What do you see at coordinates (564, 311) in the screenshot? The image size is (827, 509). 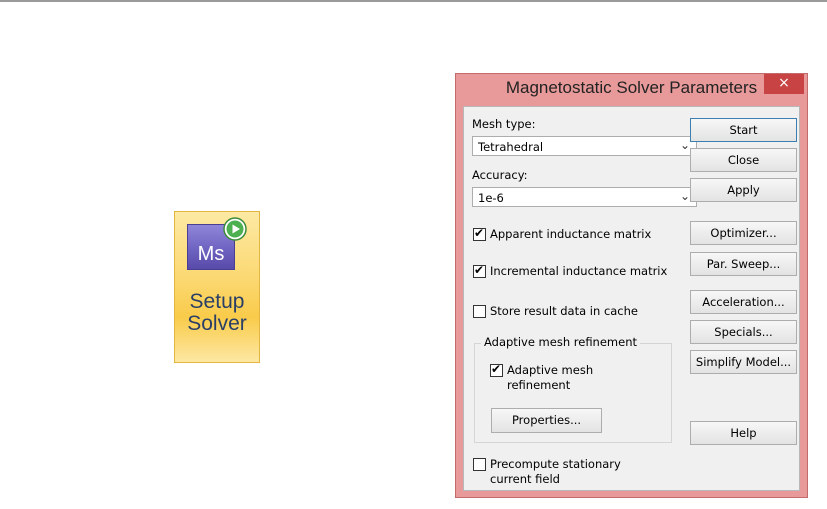 I see `store-cache-label: Store result data in cache` at bounding box center [564, 311].